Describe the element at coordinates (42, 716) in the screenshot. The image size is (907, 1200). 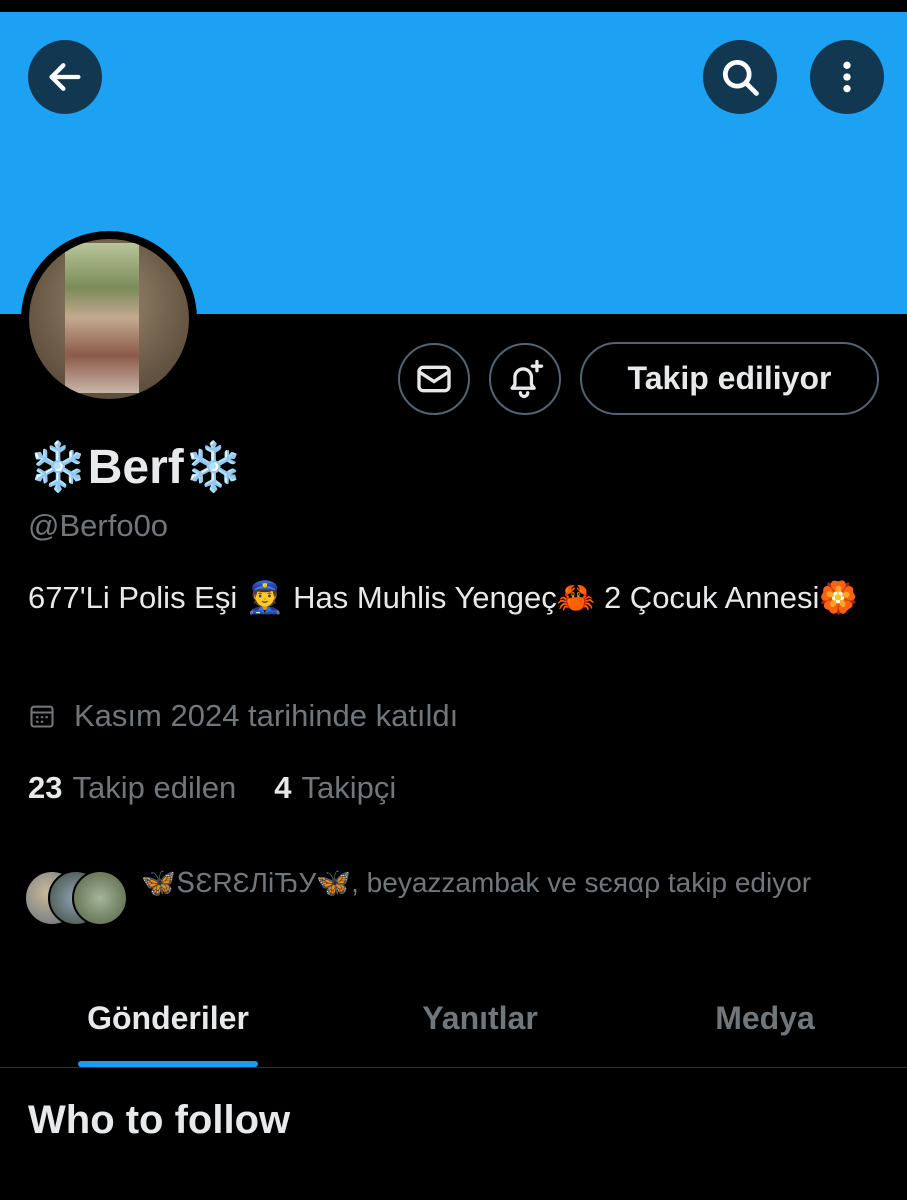
I see `calendar-icon` at that location.